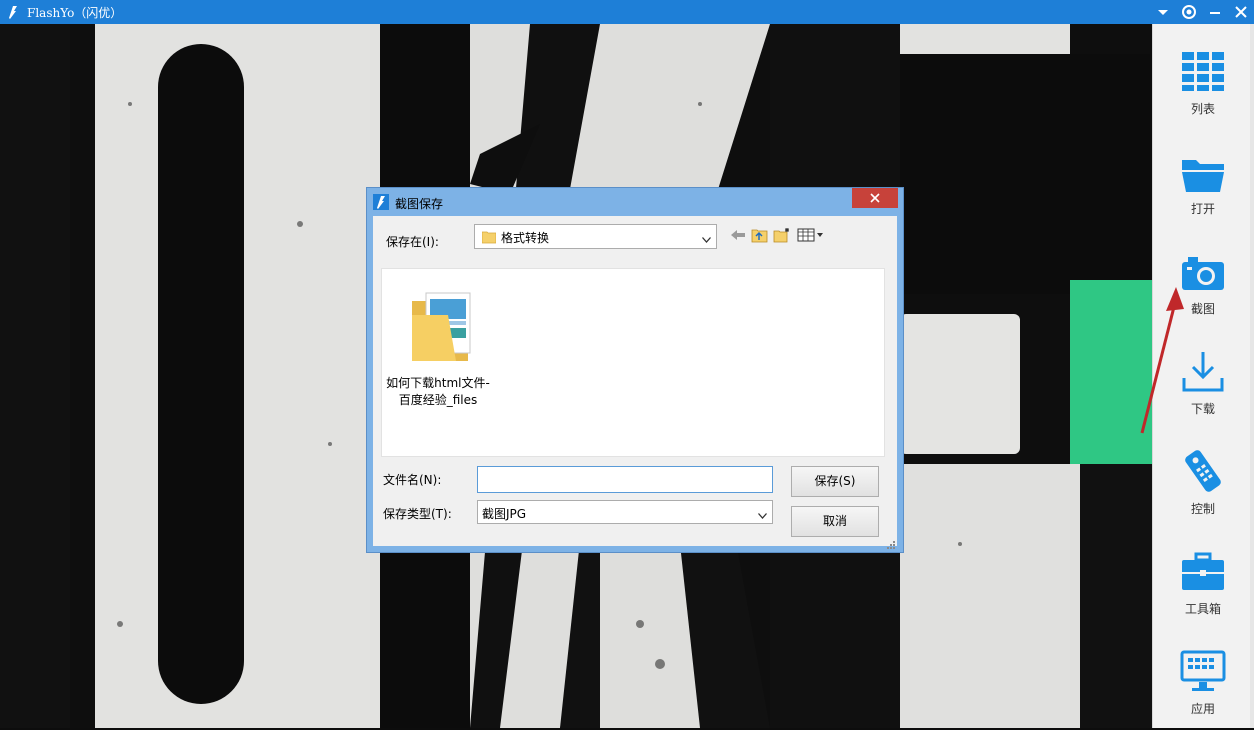 This screenshot has width=1254, height=730. Describe the element at coordinates (1203, 171) in the screenshot. I see `folder-open-icon` at that location.